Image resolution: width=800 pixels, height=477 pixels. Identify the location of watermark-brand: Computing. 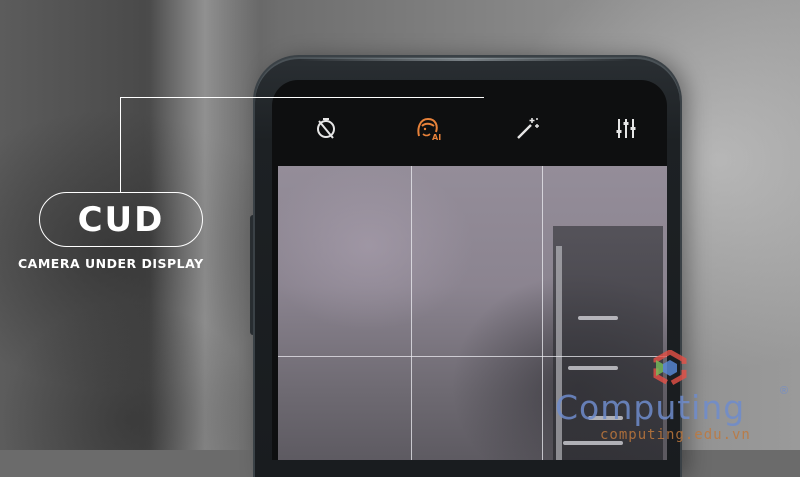
(650, 407).